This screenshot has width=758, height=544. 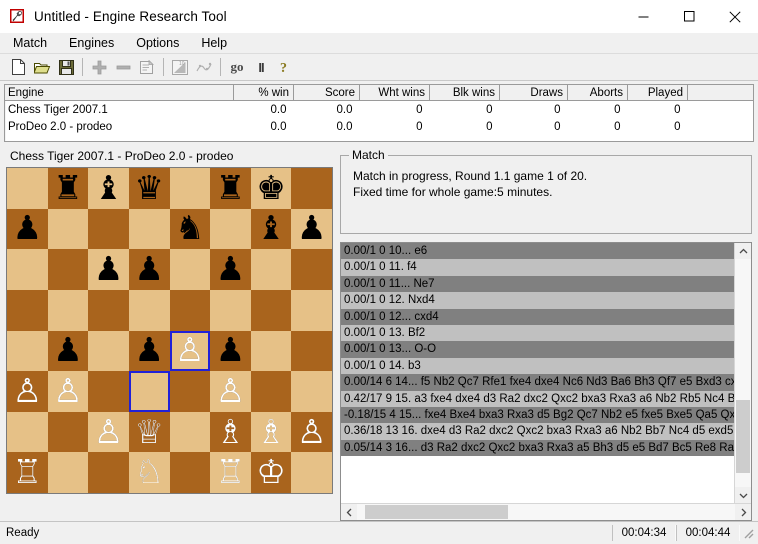 What do you see at coordinates (119, 93) in the screenshot?
I see `column-header-engine: Engine` at bounding box center [119, 93].